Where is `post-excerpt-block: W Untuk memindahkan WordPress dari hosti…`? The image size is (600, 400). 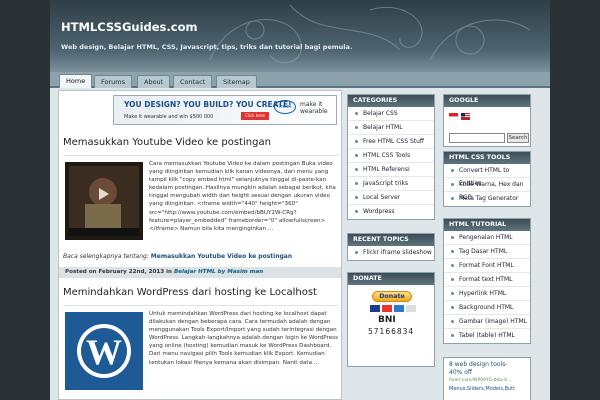
post-excerpt-block: W Untuk memindahkan WordPress dari hosti… is located at coordinates (201, 352).